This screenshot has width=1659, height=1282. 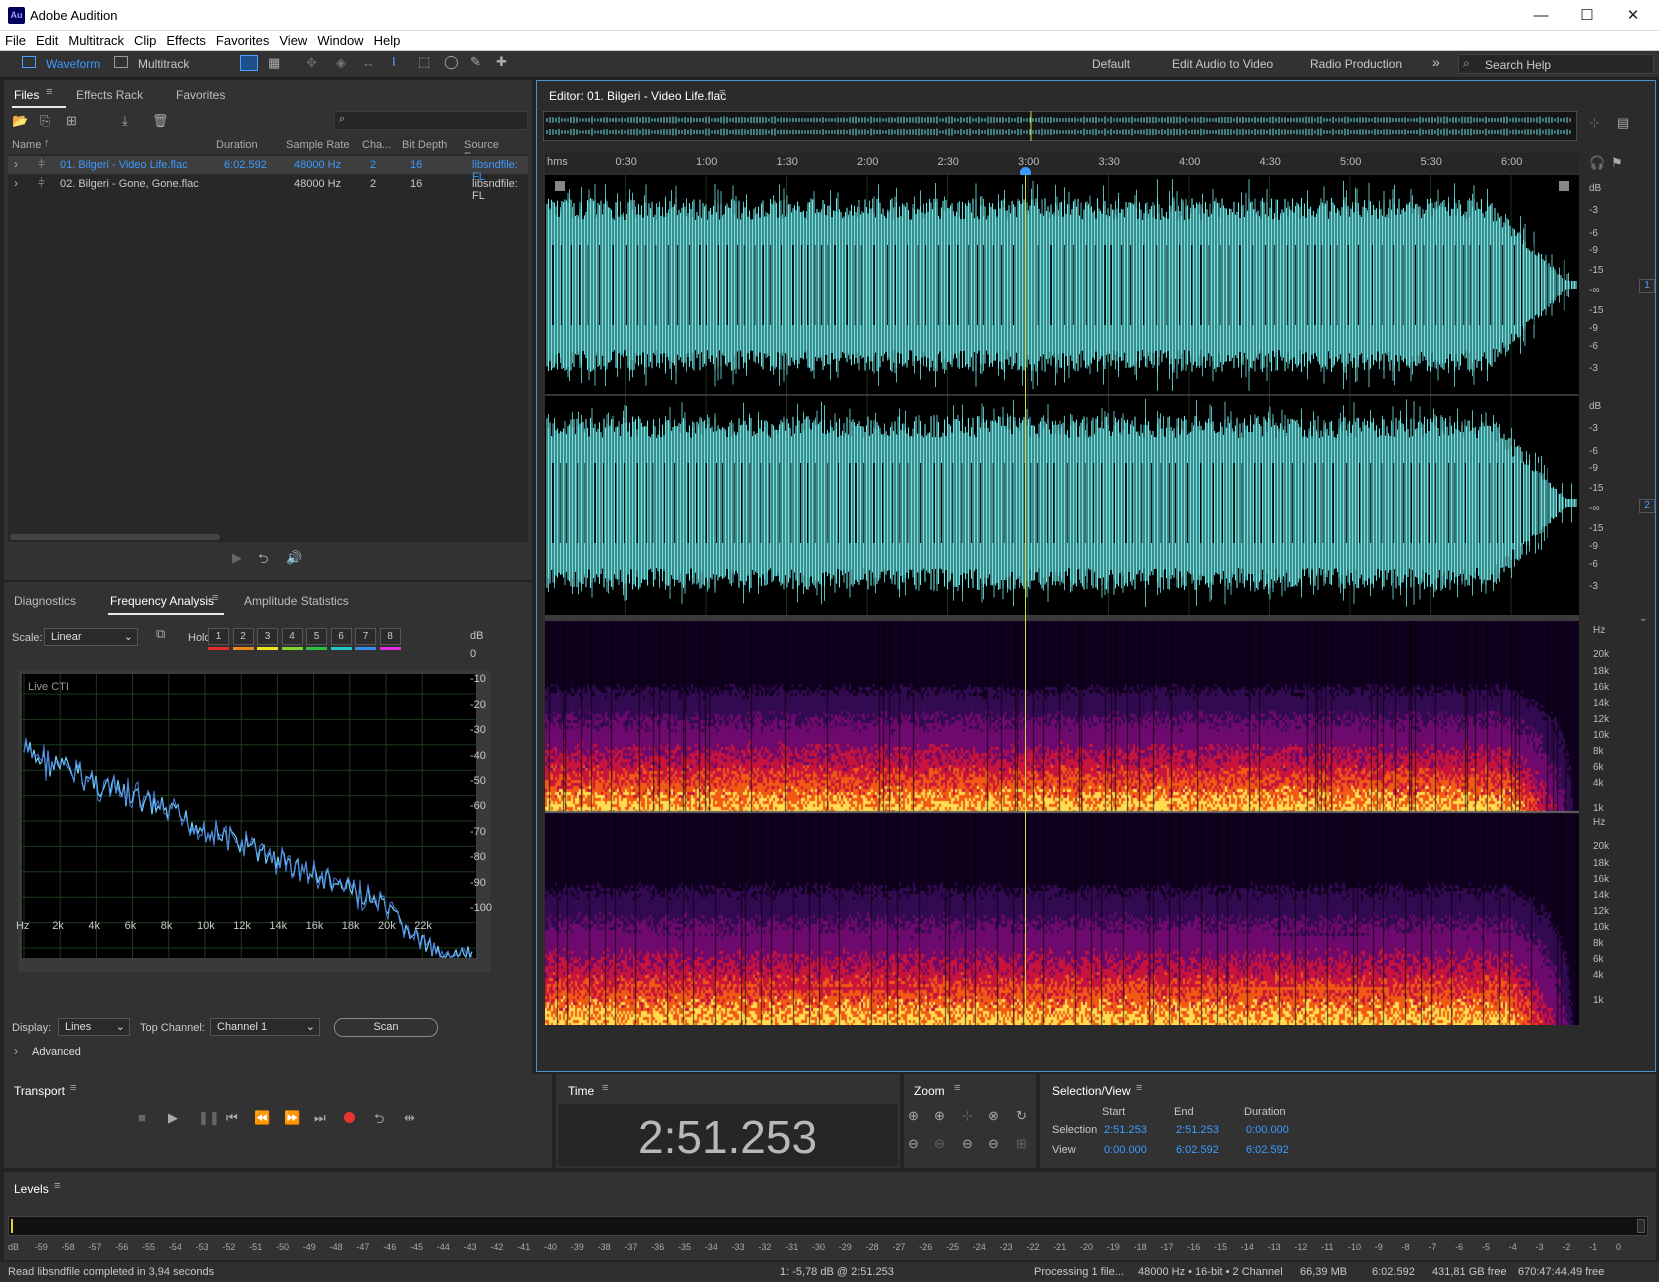 What do you see at coordinates (242, 39) in the screenshot?
I see `menu-favorites: Favorites` at bounding box center [242, 39].